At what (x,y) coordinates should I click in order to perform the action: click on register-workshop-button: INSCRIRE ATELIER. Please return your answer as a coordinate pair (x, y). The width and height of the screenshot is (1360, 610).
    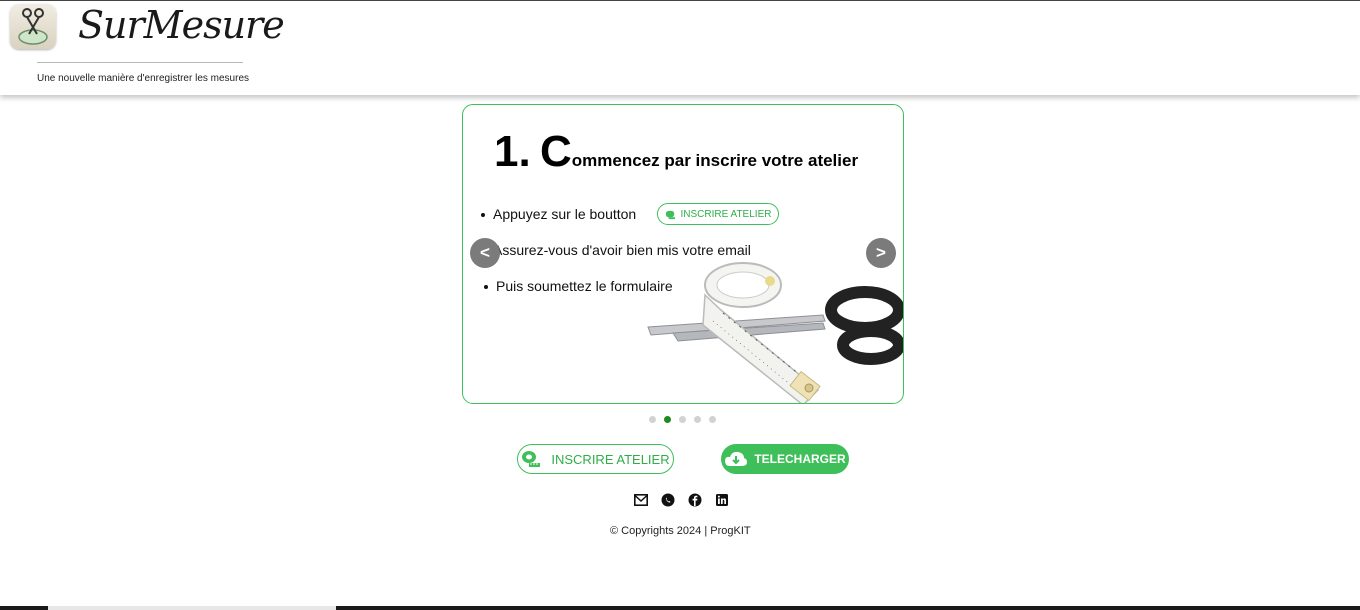
    Looking at the image, I should click on (595, 459).